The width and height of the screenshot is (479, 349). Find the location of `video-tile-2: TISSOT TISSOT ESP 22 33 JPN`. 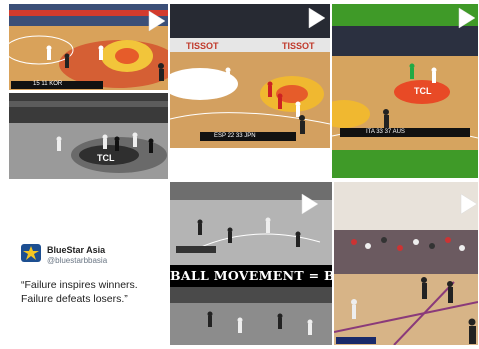

video-tile-2: TISSOT TISSOT ESP 22 33 JPN is located at coordinates (250, 76).